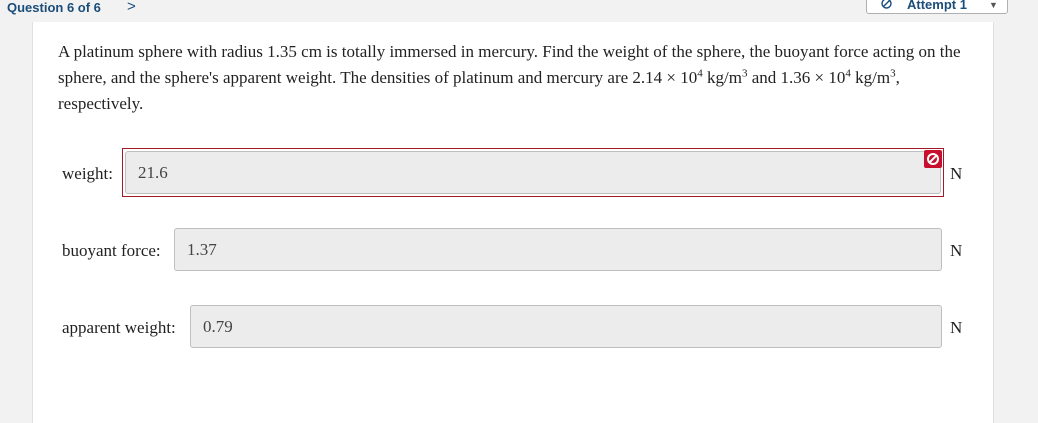  I want to click on weight-unit: N, so click(956, 173).